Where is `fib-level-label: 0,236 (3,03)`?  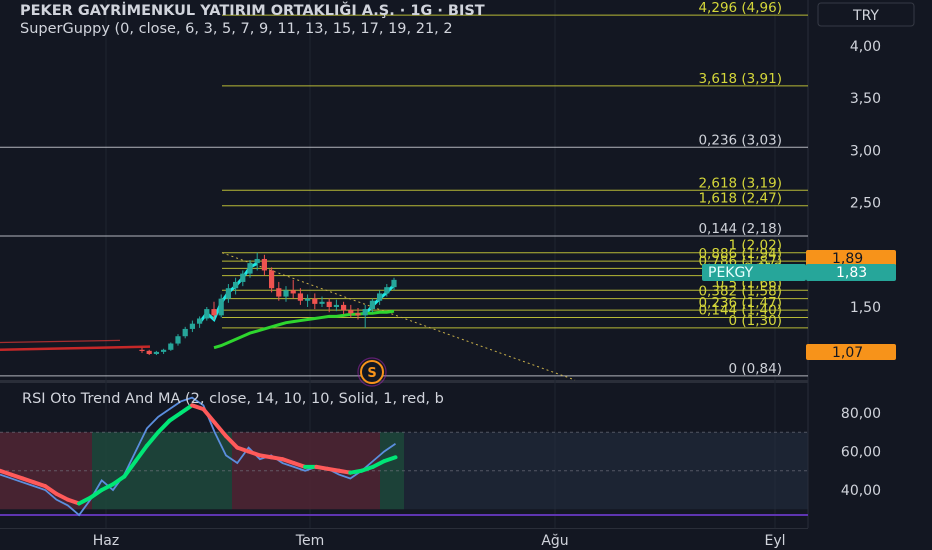
fib-level-label: 0,236 (3,03) is located at coordinates (740, 140).